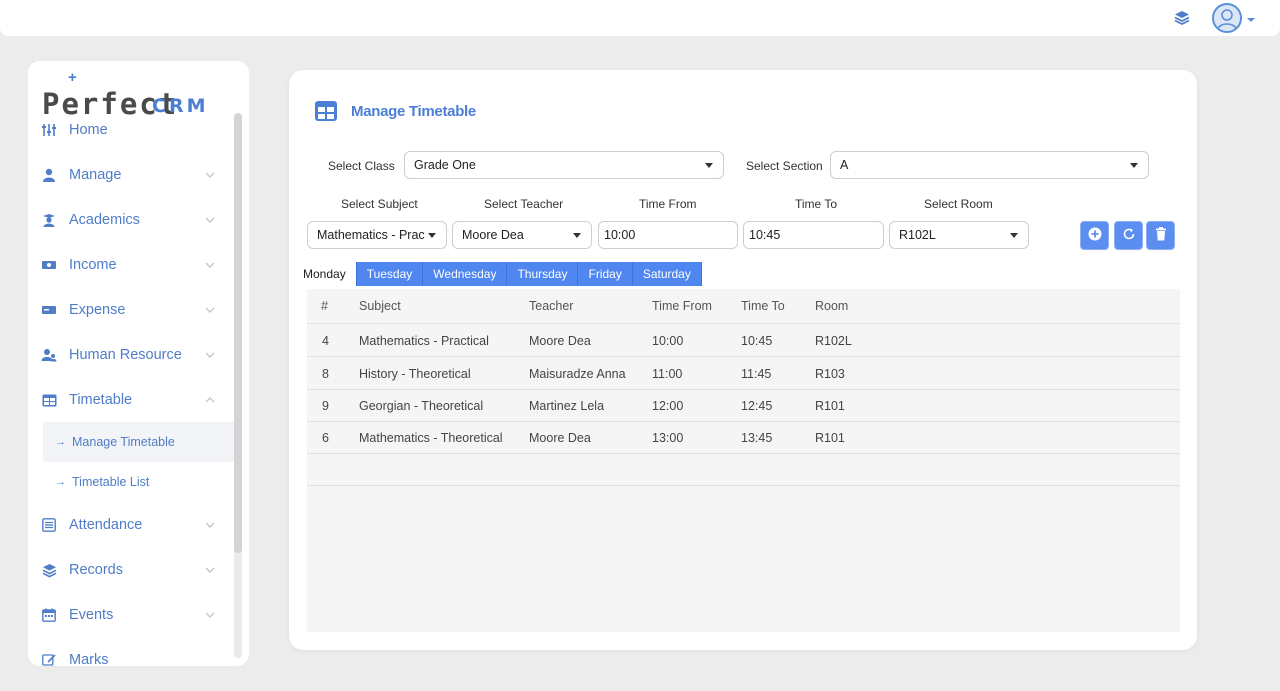 The image size is (1280, 691). What do you see at coordinates (667, 274) in the screenshot?
I see `tab-saturday: Saturday` at bounding box center [667, 274].